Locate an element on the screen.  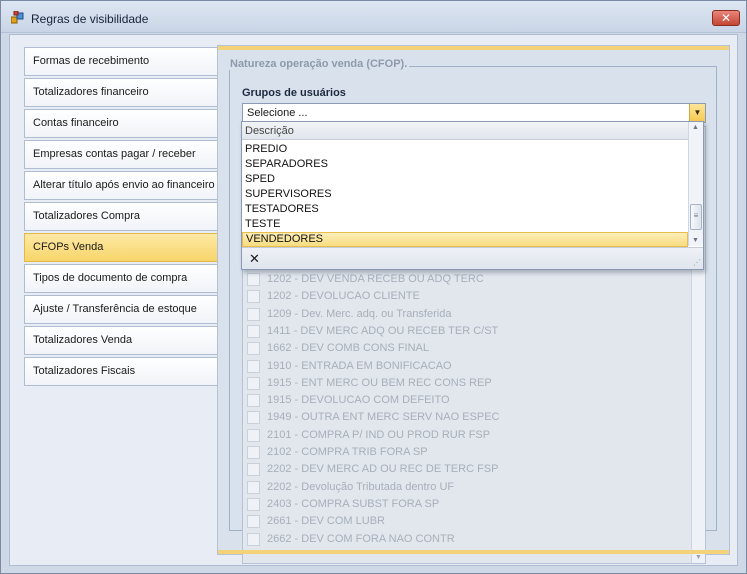
cfop-label: 2102 - COMPRA TRIB FORA SP is located at coordinates (347, 452).